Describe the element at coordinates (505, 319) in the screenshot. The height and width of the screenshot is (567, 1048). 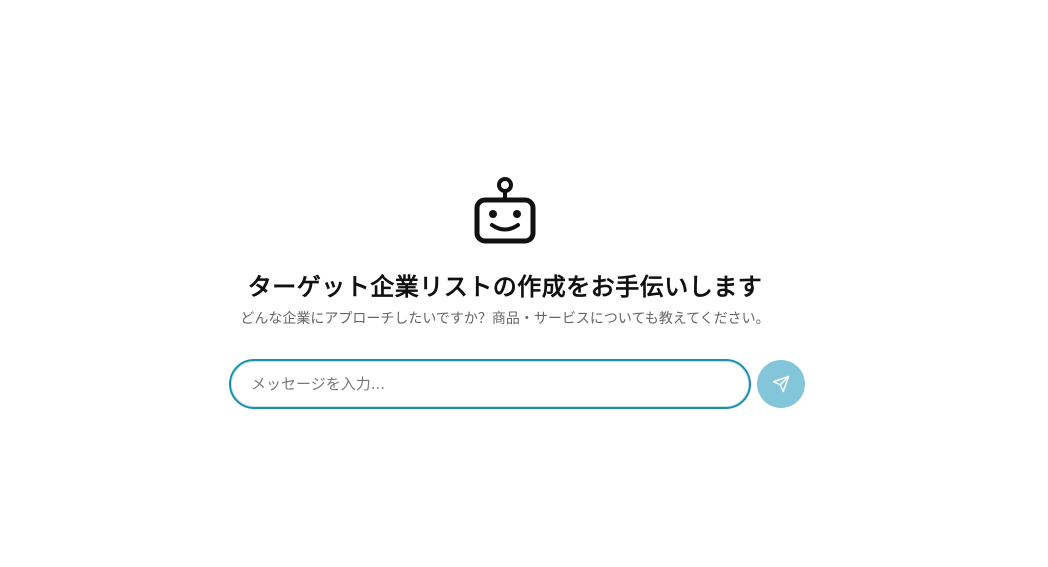
I see `page-subtitle: どんな企業にアプローチしたいですか？商品・サービスについても教えてください。` at that location.